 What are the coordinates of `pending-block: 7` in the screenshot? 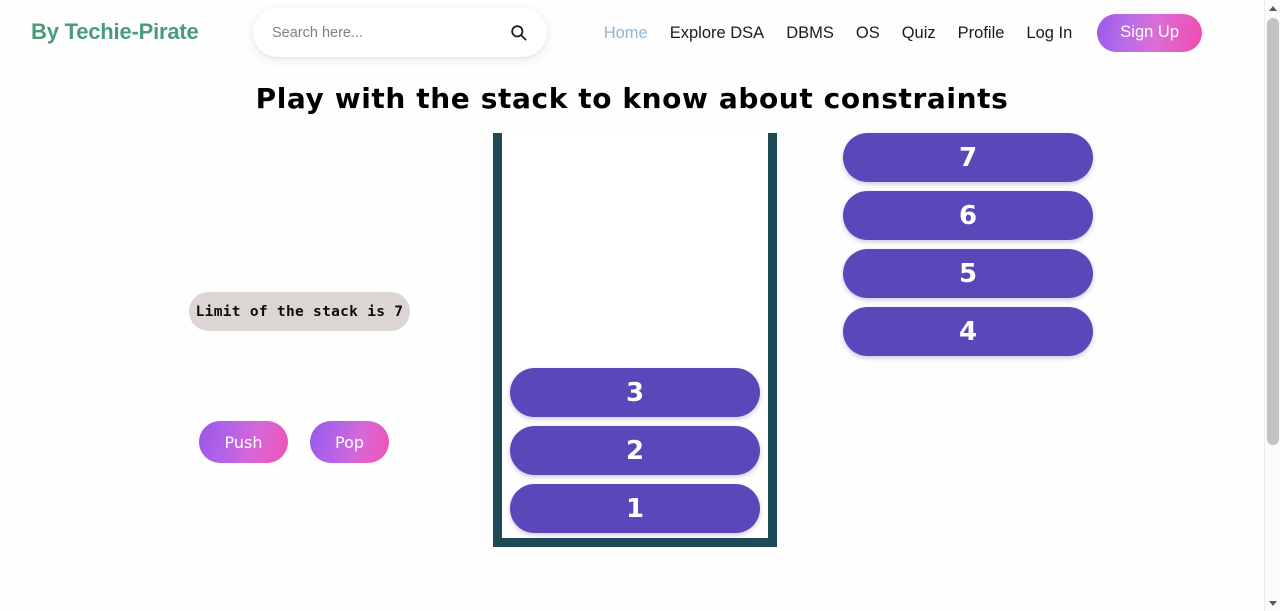 It's located at (968, 157).